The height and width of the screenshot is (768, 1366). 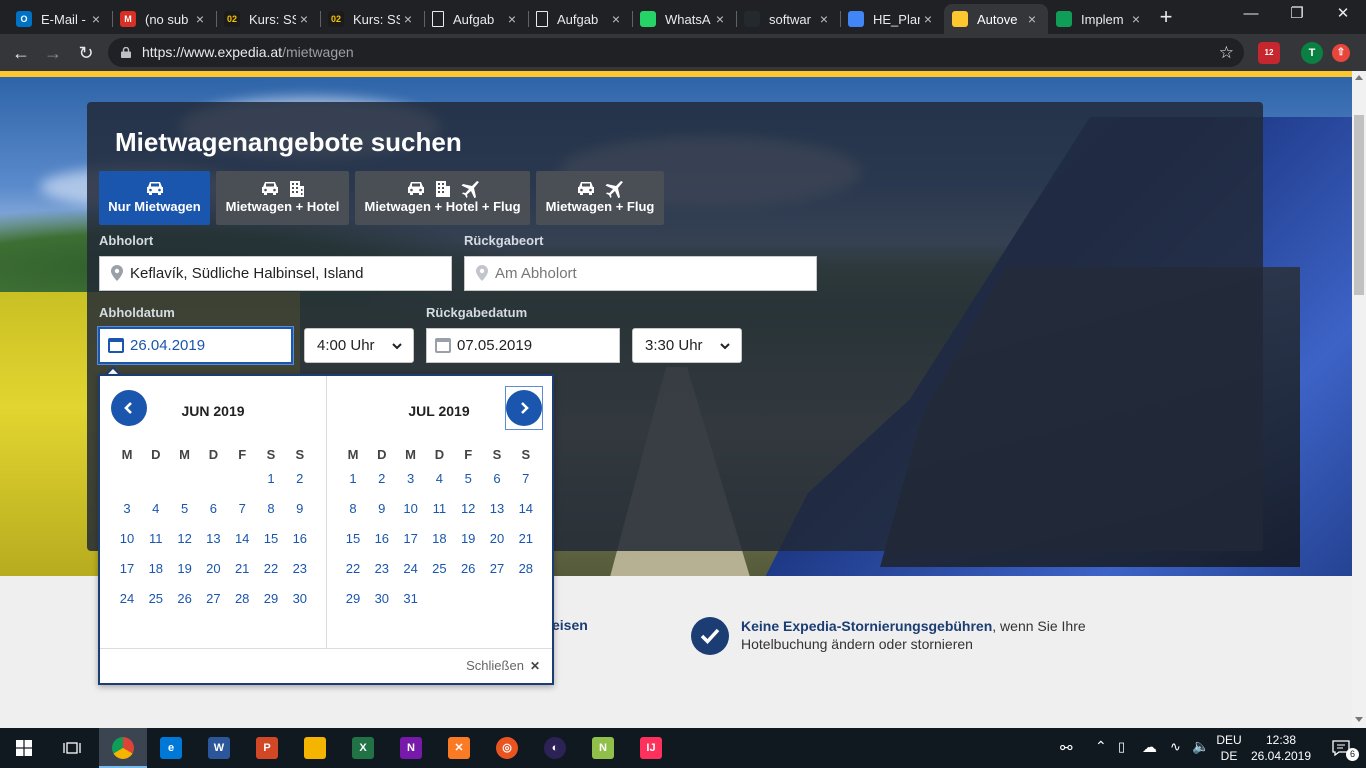 What do you see at coordinates (1359, 77) in the screenshot?
I see `scroll-up-arrow` at bounding box center [1359, 77].